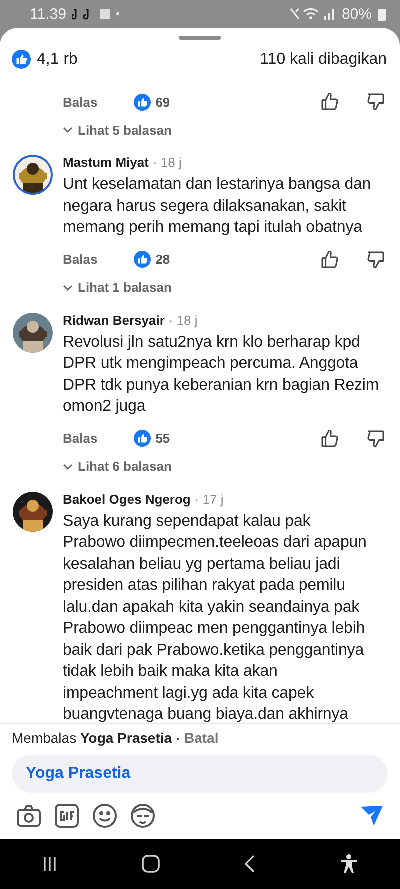  What do you see at coordinates (217, 206) in the screenshot?
I see `comment-text: Unt keselamatan dan lestarinya bangsa dan negara harus segera dilaksanakan, sakit memang perih memang tapi itulah obatnya` at bounding box center [217, 206].